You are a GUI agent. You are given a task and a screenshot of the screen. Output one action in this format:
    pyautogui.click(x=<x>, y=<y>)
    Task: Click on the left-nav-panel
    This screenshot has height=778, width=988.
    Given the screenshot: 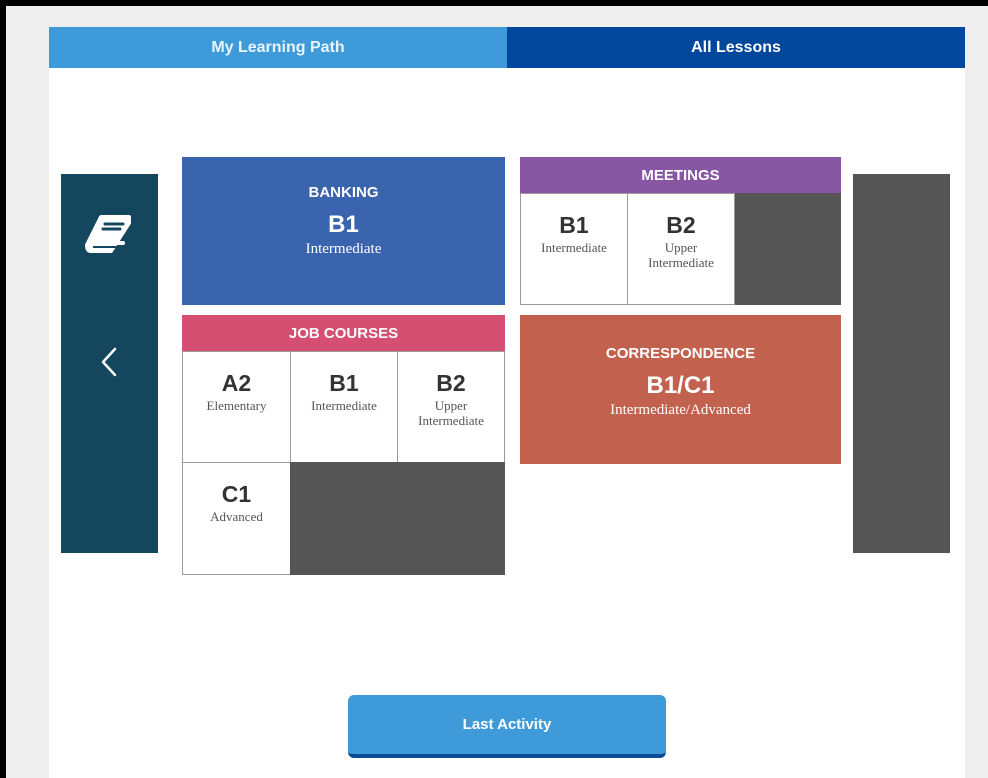 What is the action you would take?
    pyautogui.click(x=109, y=363)
    